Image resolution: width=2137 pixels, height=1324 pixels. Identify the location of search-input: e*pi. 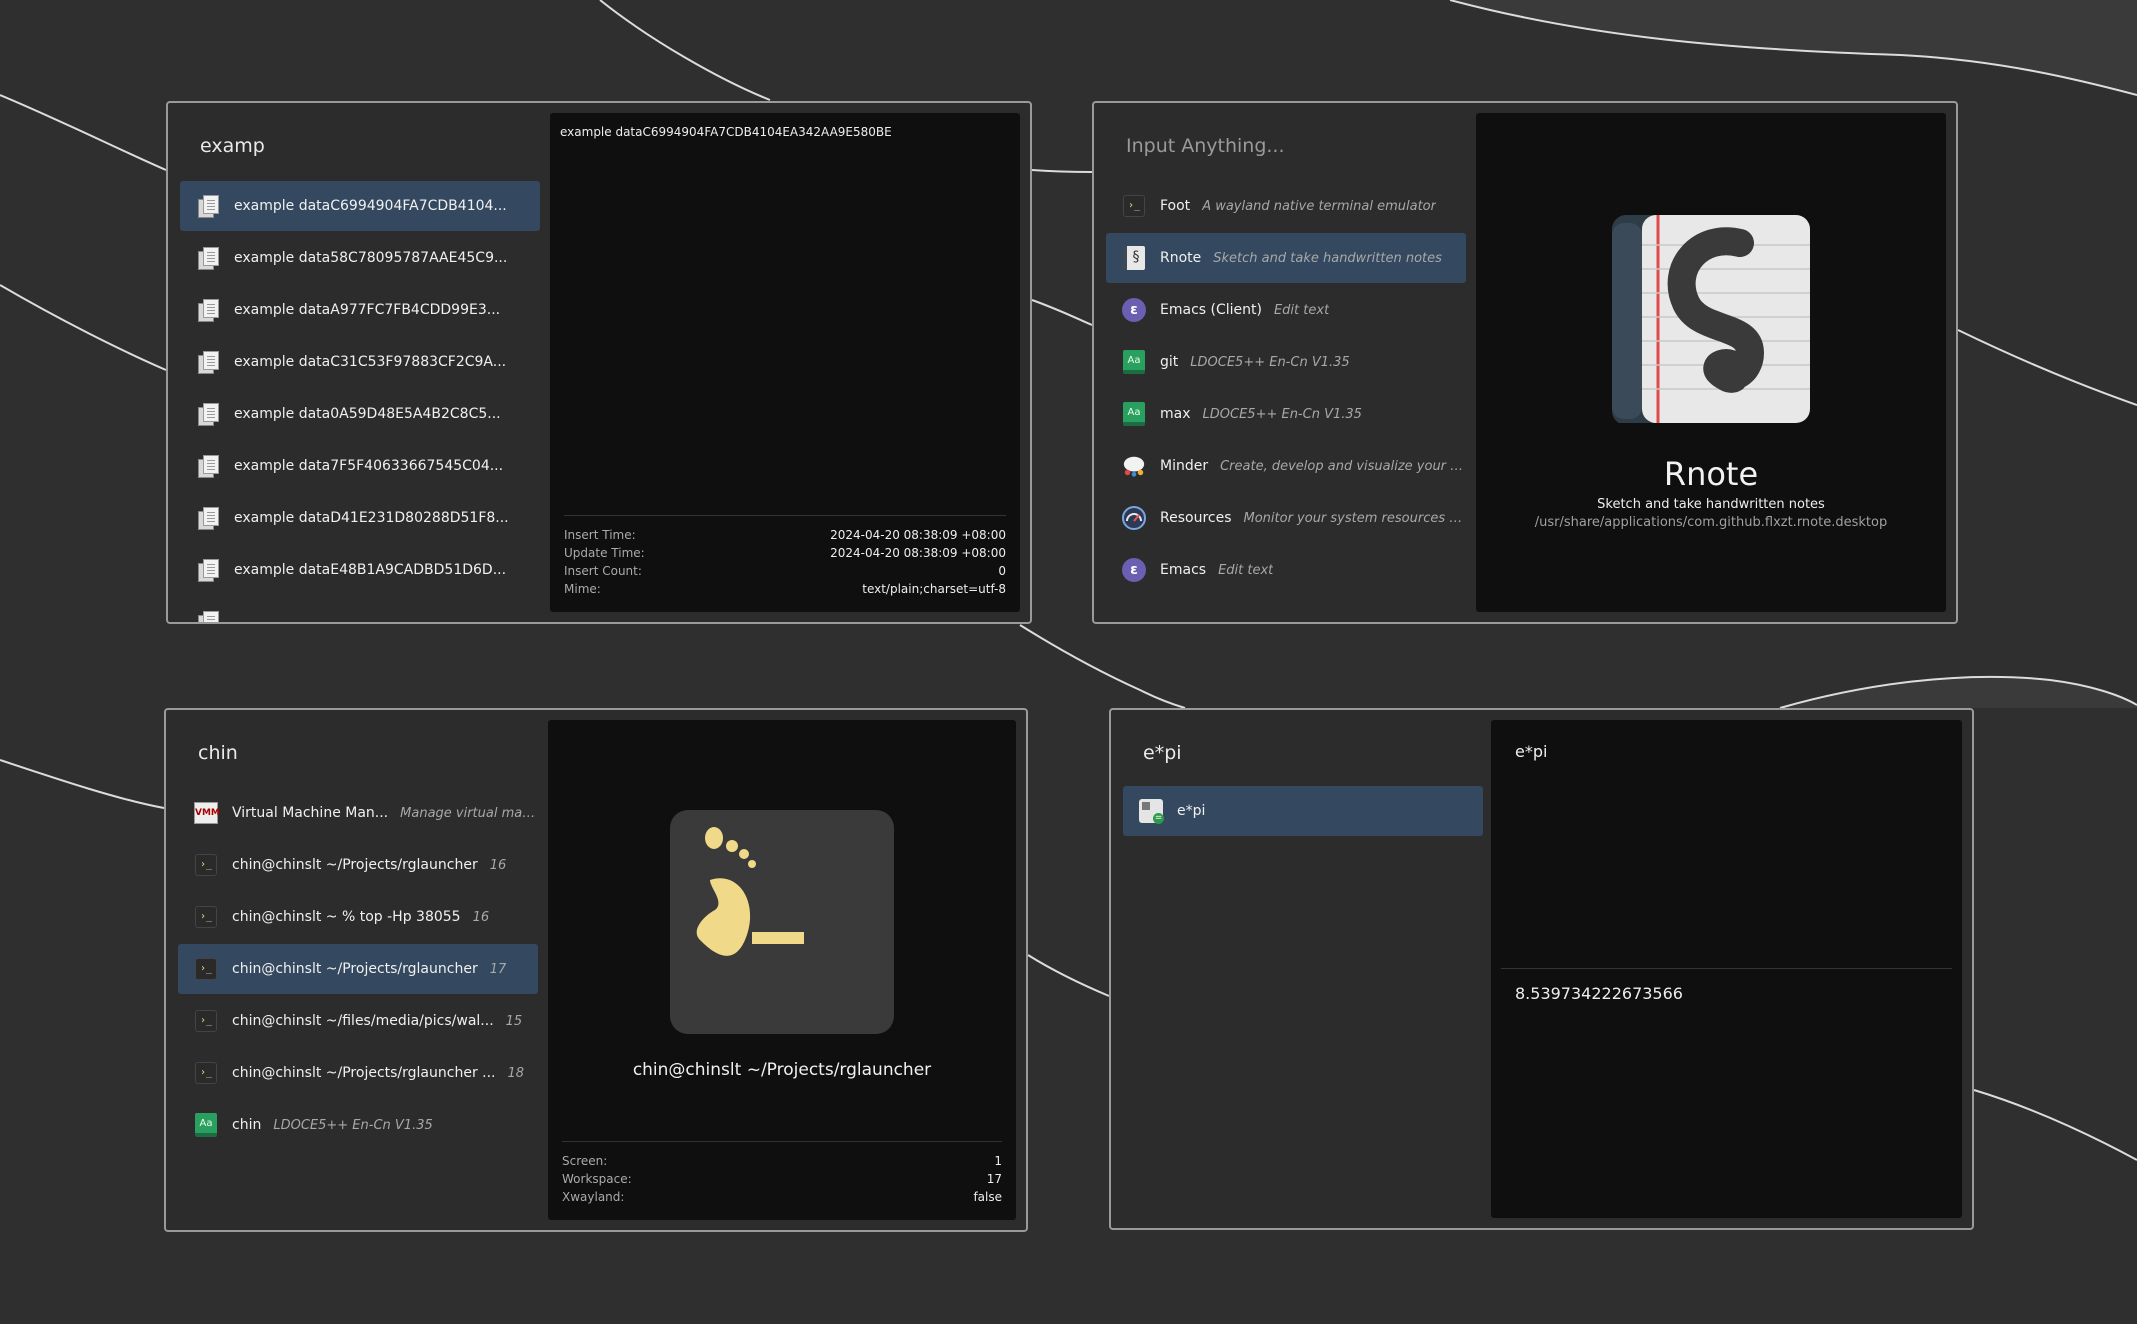
(1162, 753).